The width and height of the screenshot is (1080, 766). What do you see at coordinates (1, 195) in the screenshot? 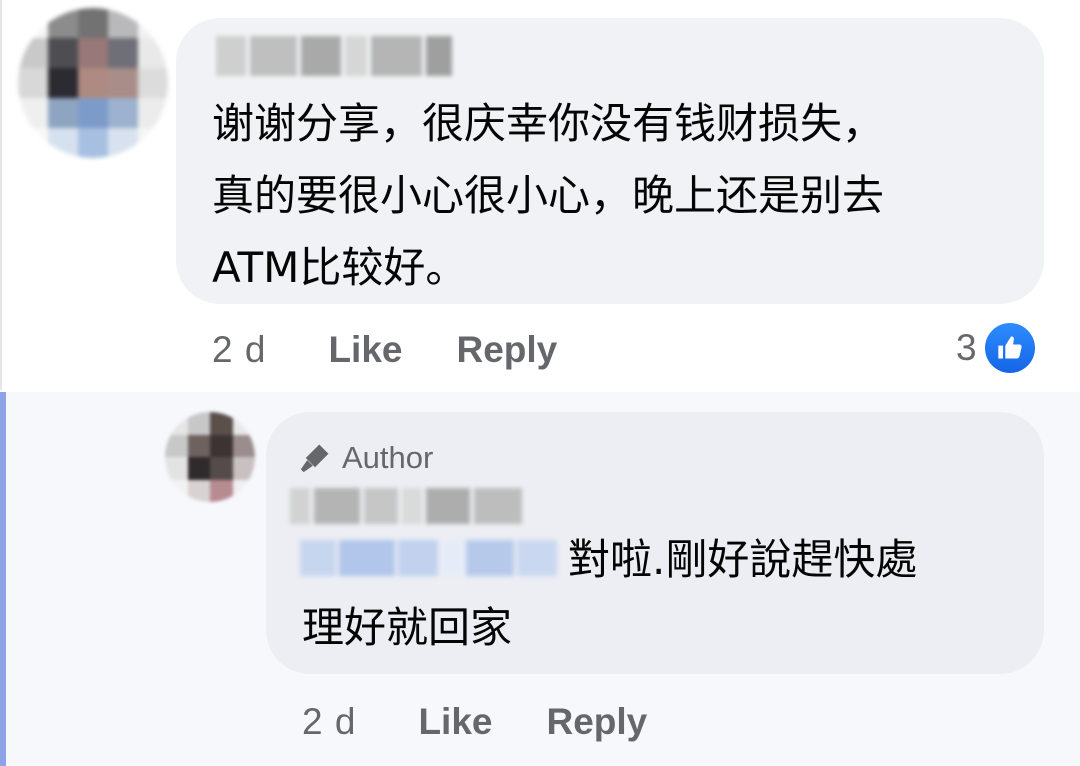
I see `feed-left-border` at bounding box center [1, 195].